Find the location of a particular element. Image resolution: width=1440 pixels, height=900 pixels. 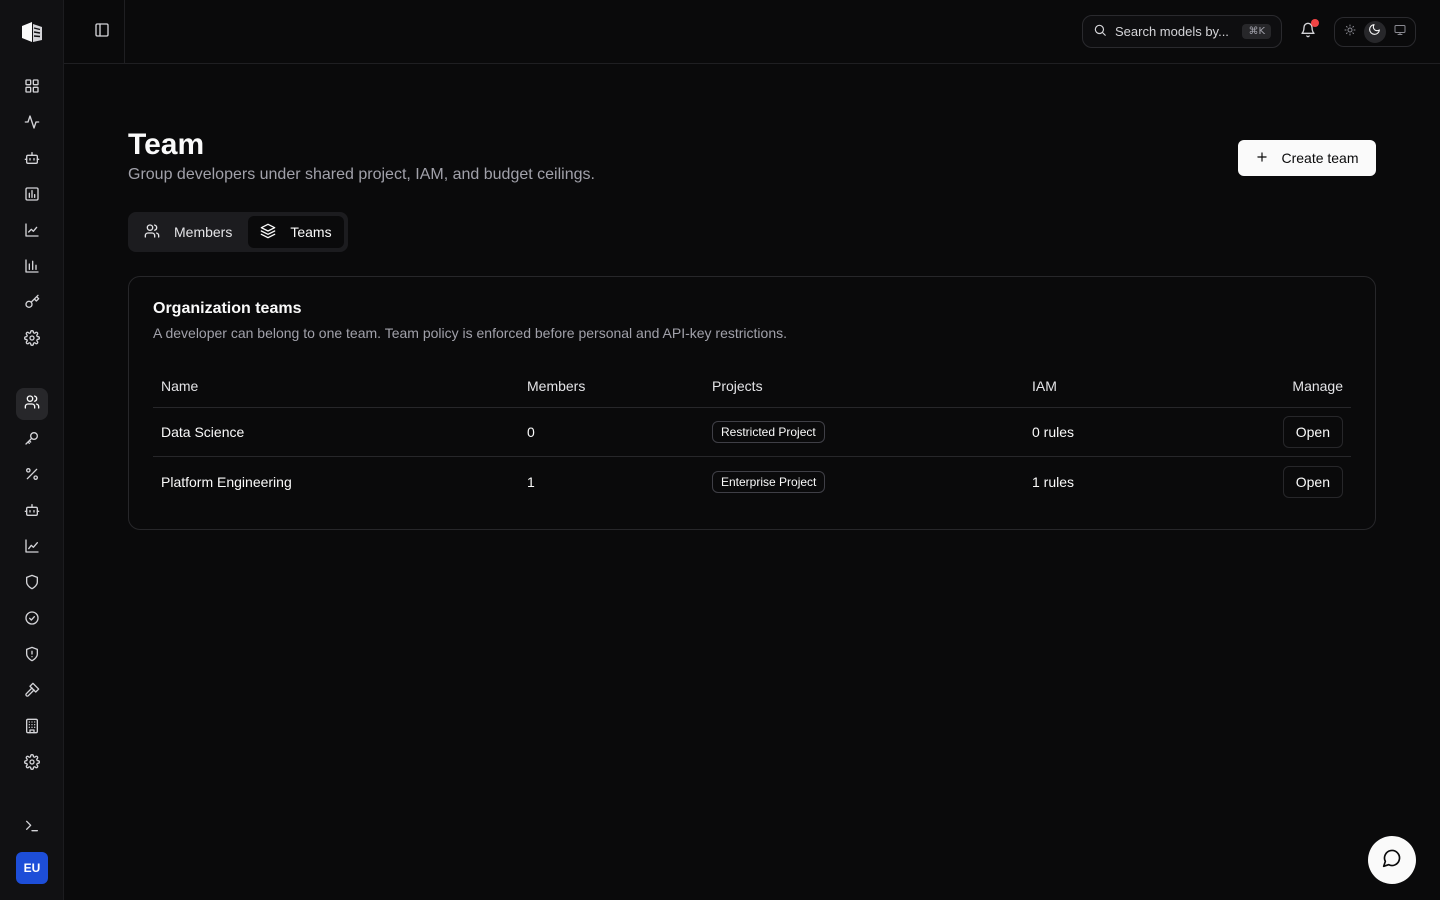

table-header-row: Name Members Projects IAM Manage is located at coordinates (752, 386).